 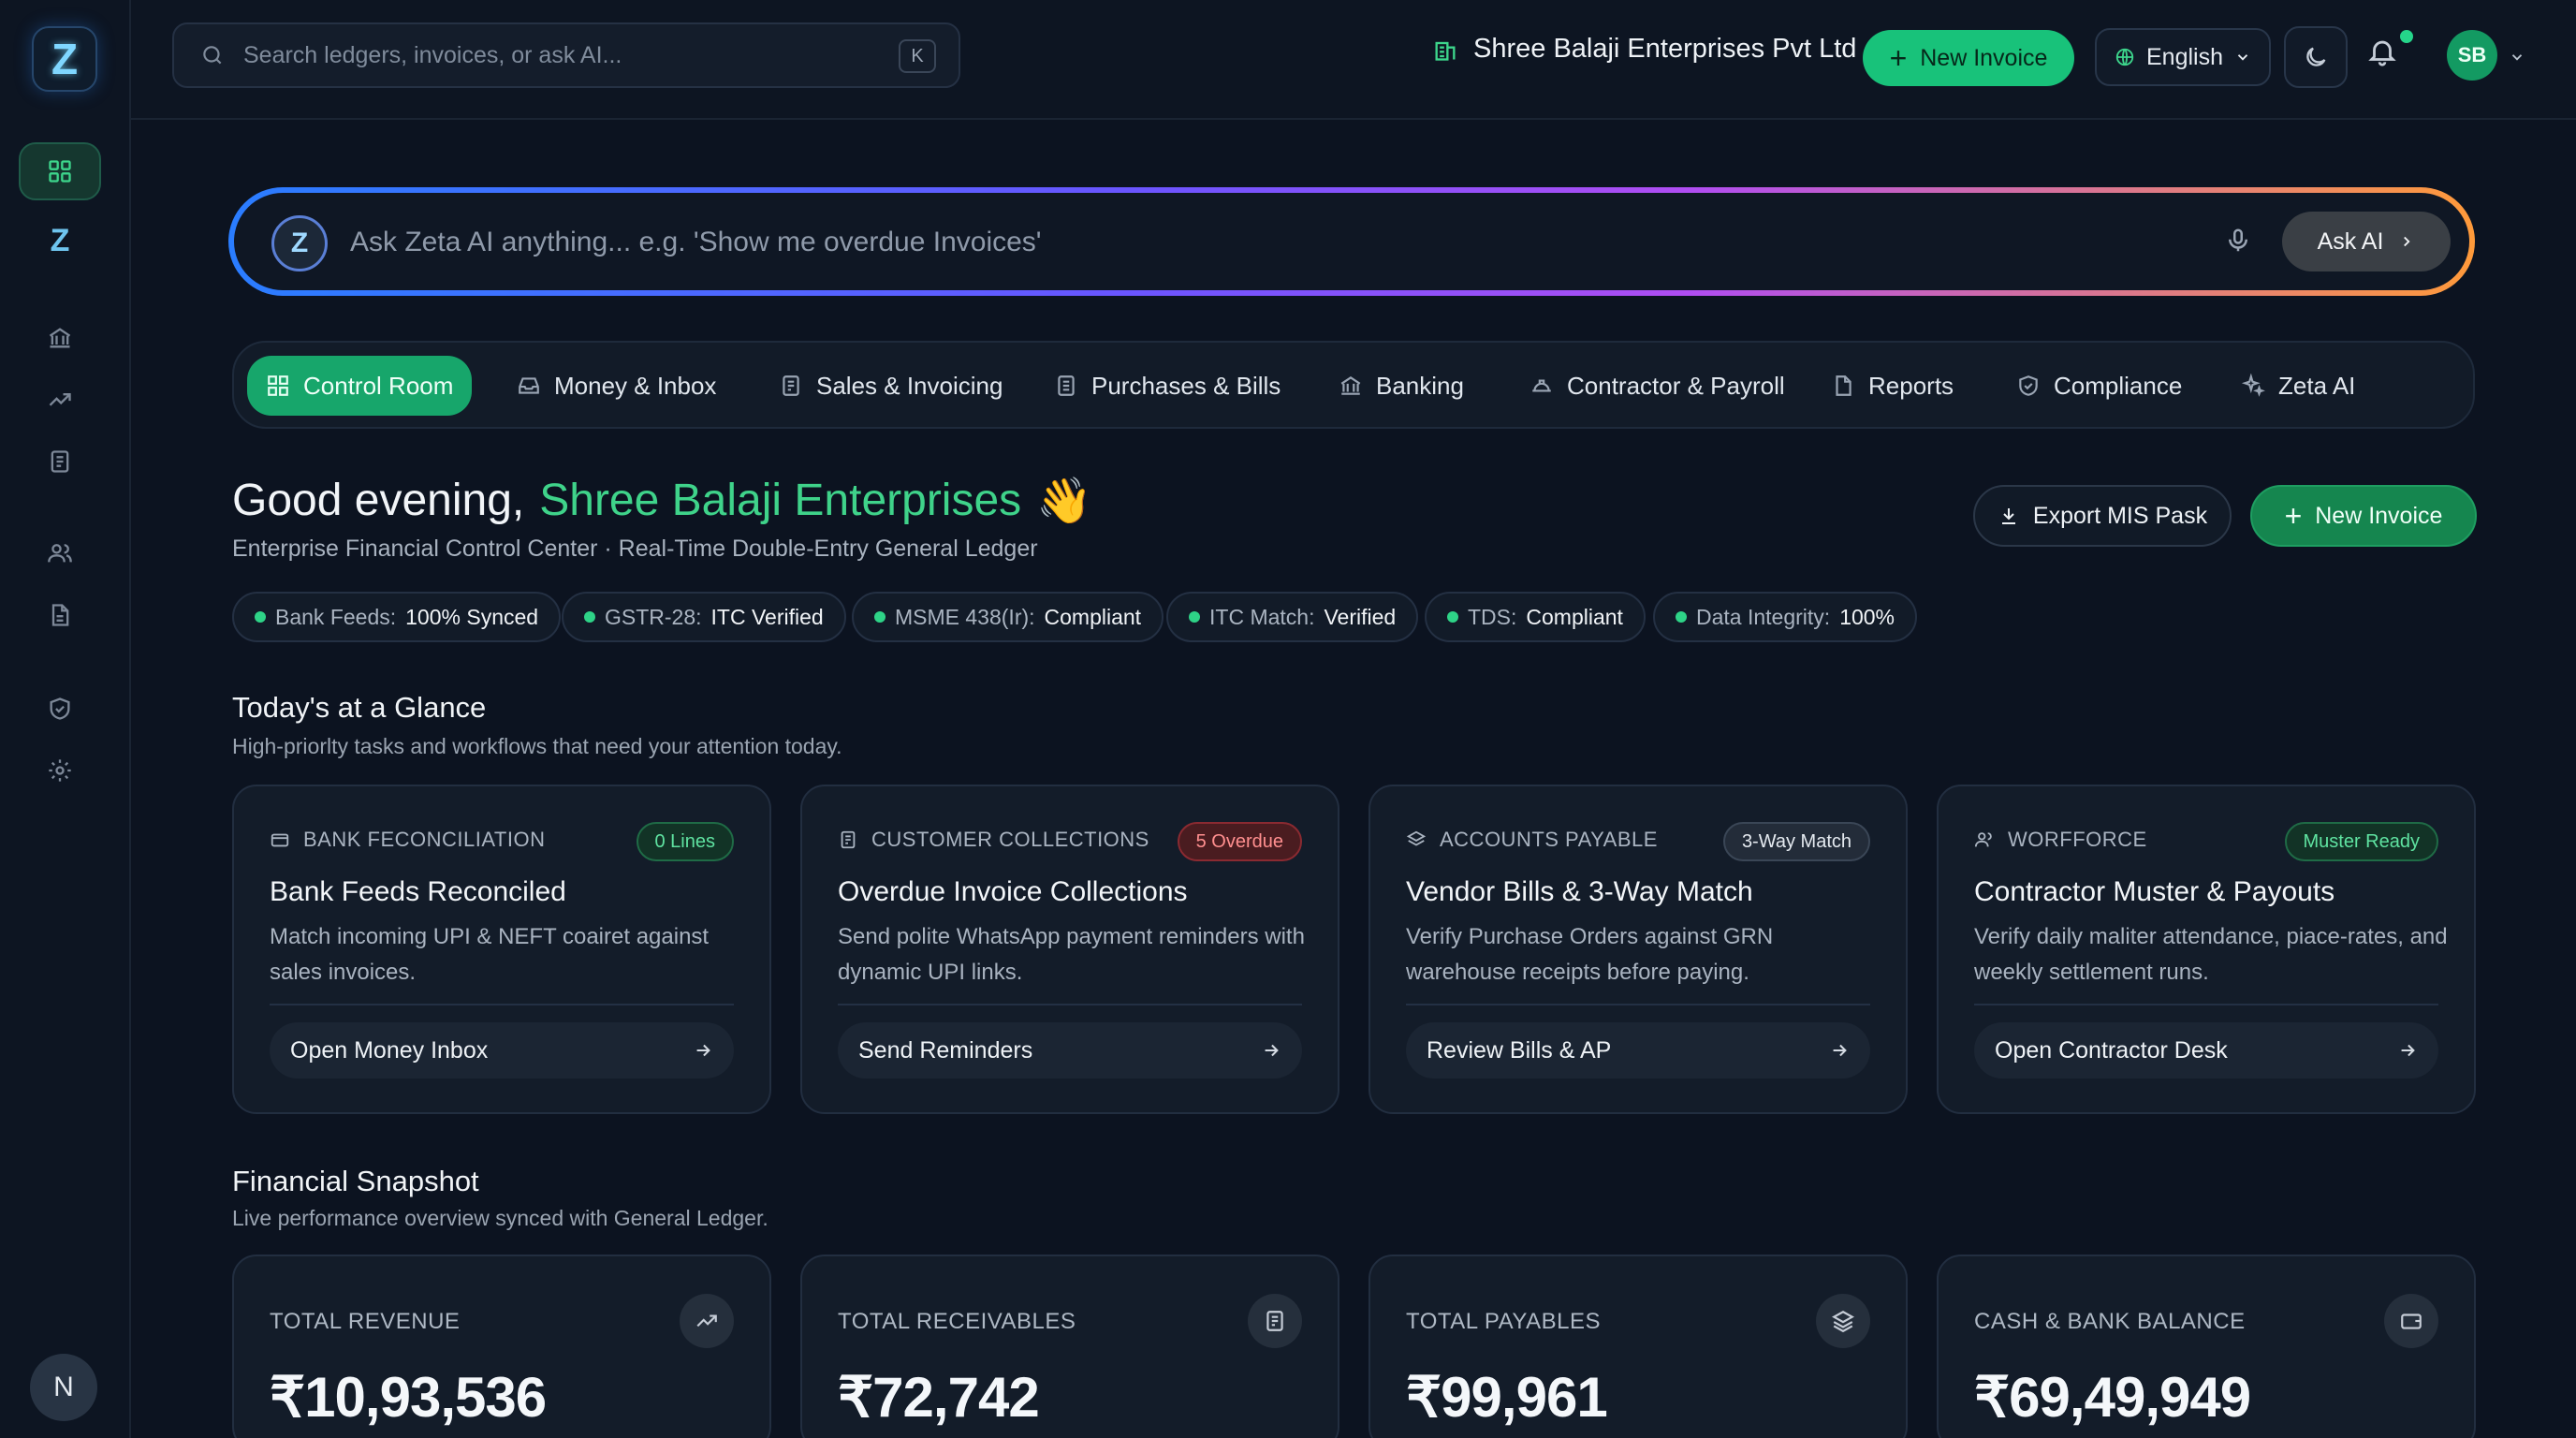 I want to click on global-search: Search ledgers, invoices, or ask AI... K, so click(x=566, y=55).